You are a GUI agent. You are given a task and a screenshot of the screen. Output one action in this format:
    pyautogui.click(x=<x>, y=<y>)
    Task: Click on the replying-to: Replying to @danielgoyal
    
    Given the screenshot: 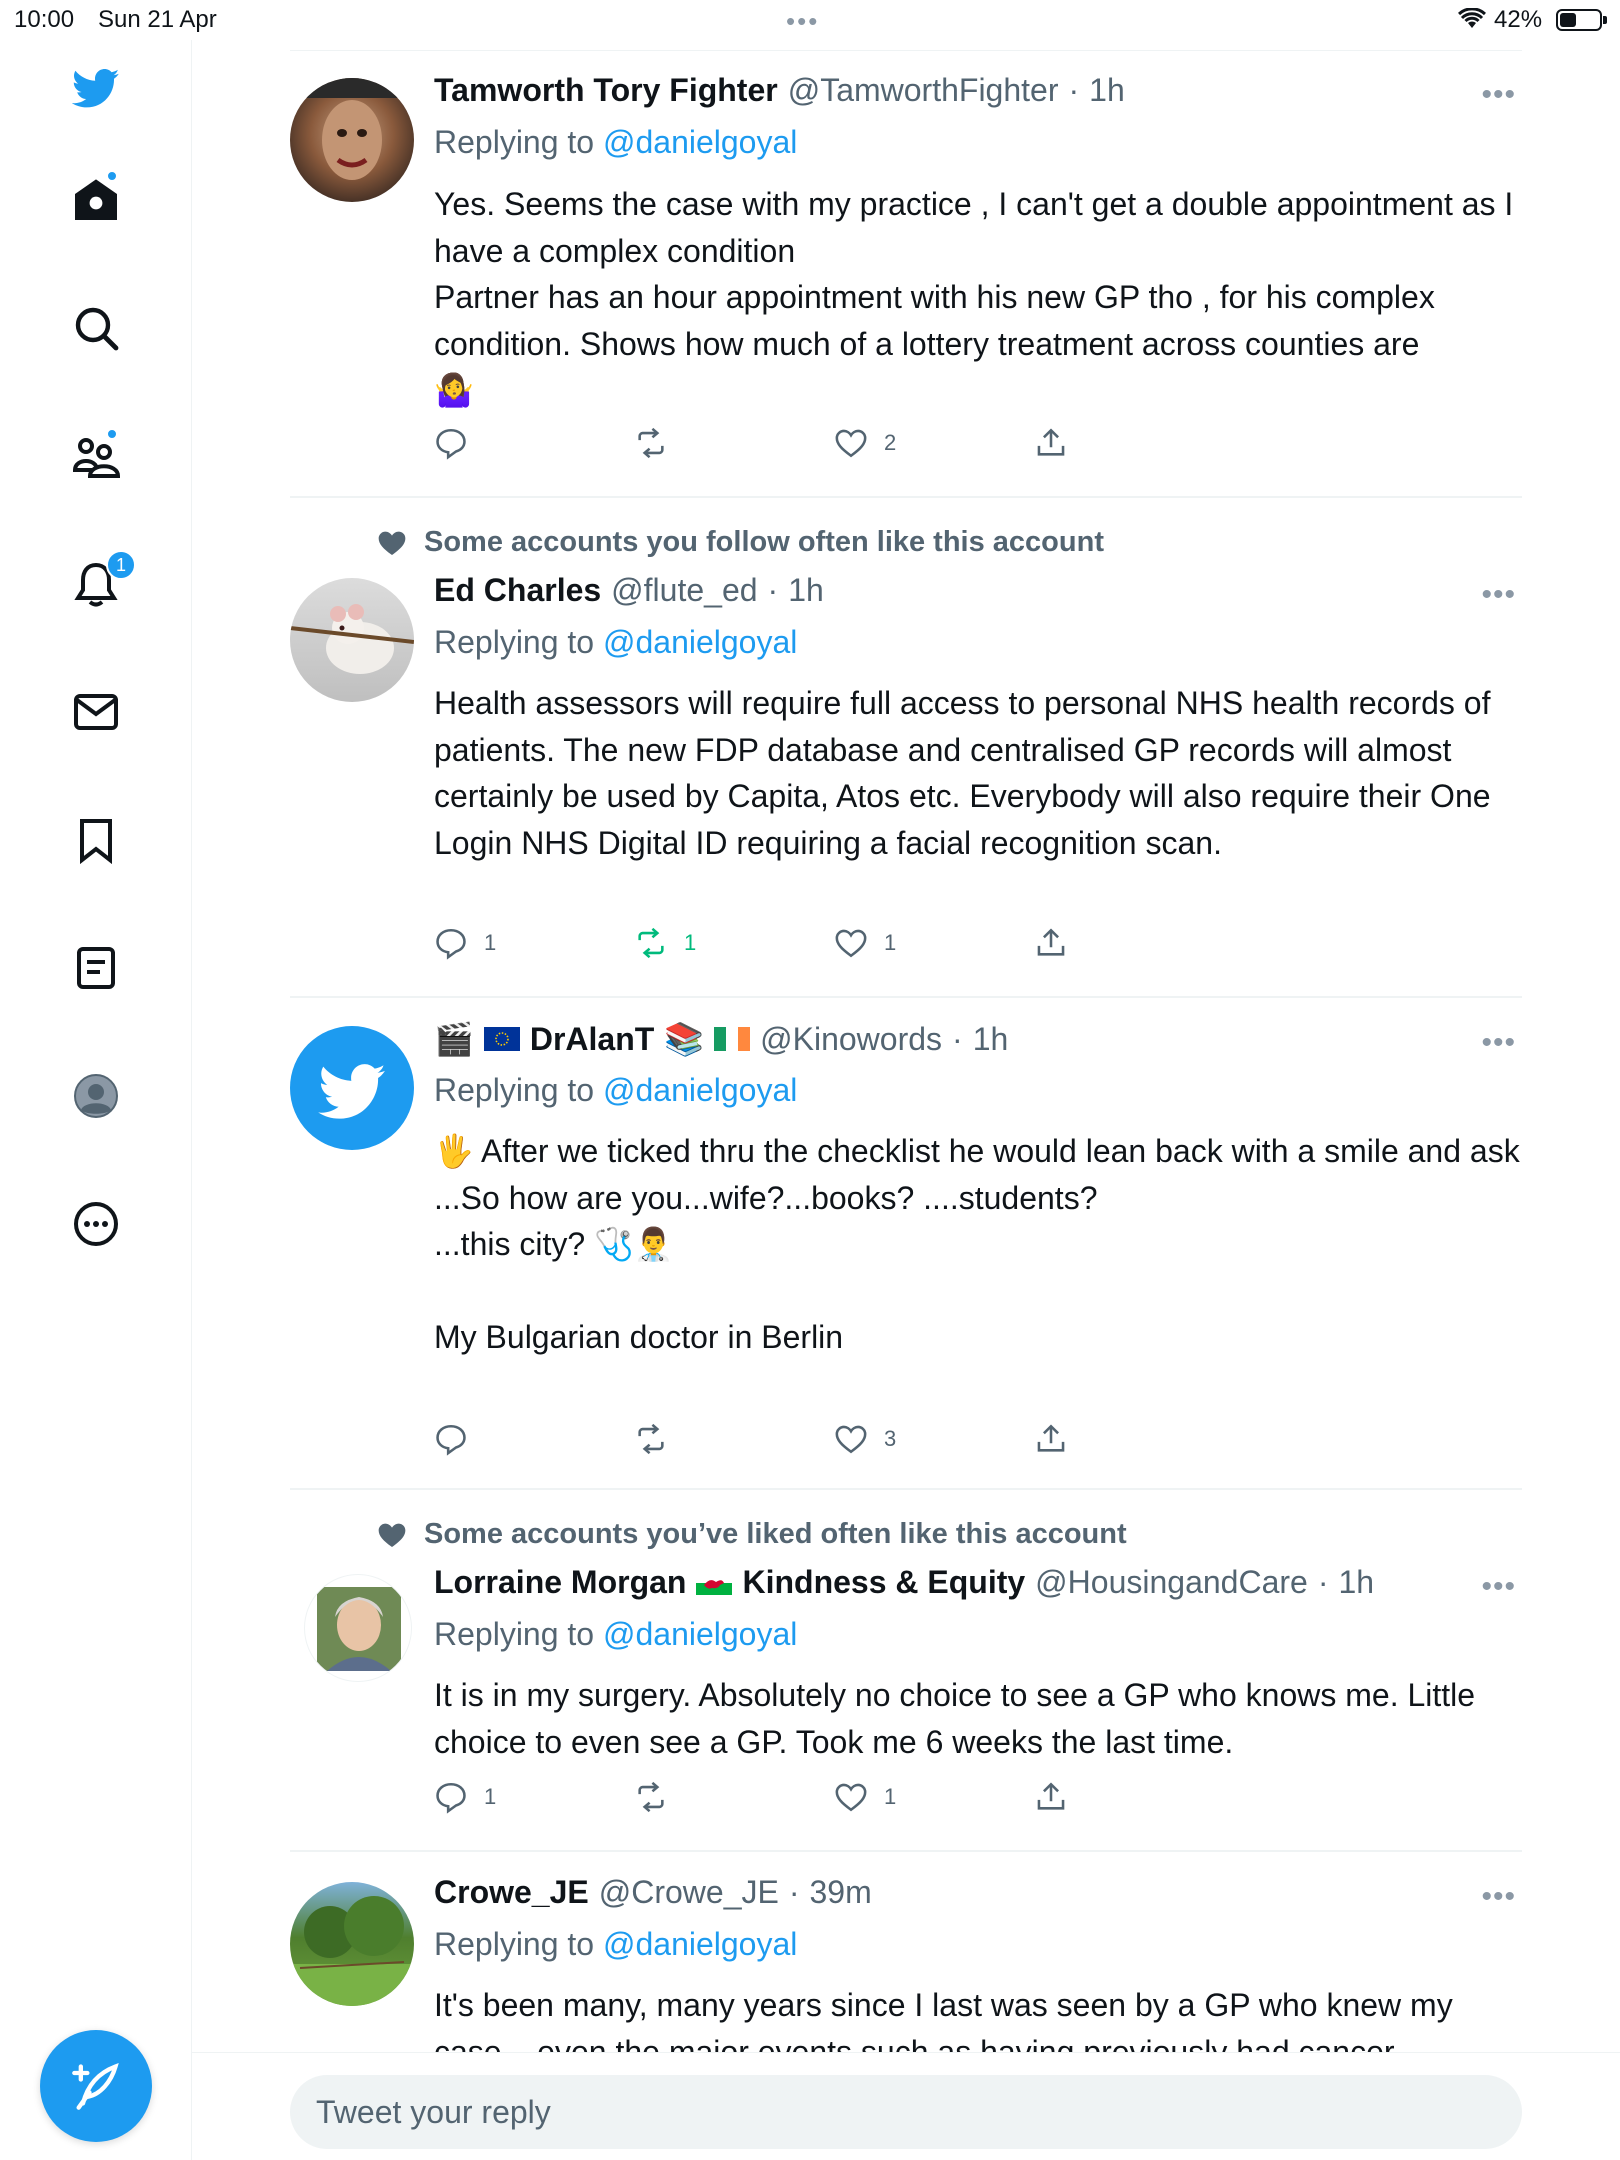 What is the action you would take?
    pyautogui.click(x=615, y=1944)
    